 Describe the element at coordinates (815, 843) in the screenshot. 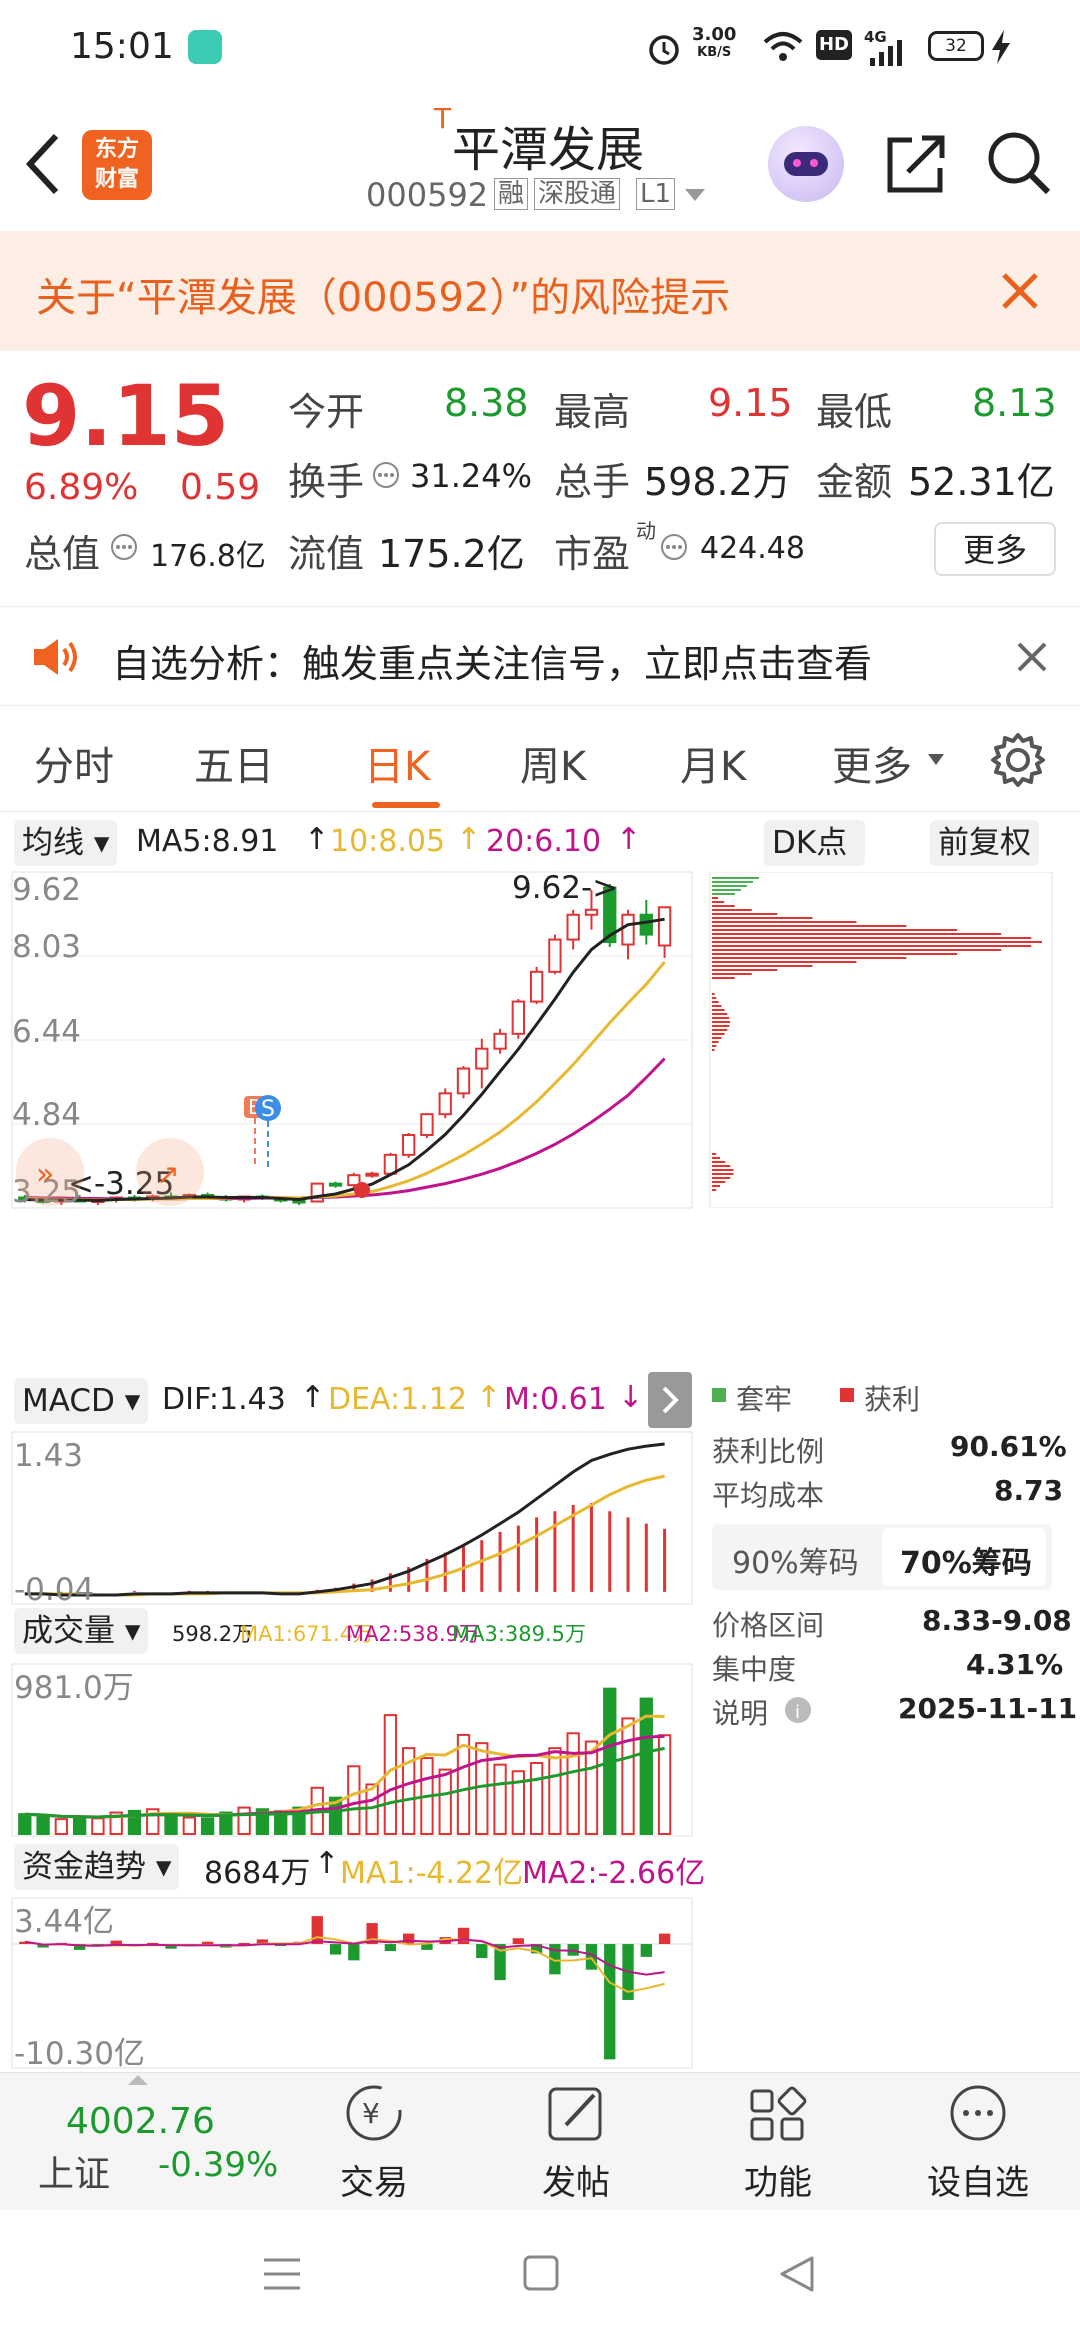

I see `dk-point-toggle: DK点` at that location.